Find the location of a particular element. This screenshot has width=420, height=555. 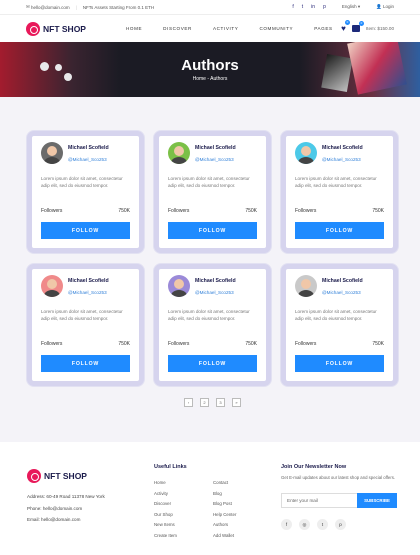

footer-link: Home is located at coordinates (165, 483).